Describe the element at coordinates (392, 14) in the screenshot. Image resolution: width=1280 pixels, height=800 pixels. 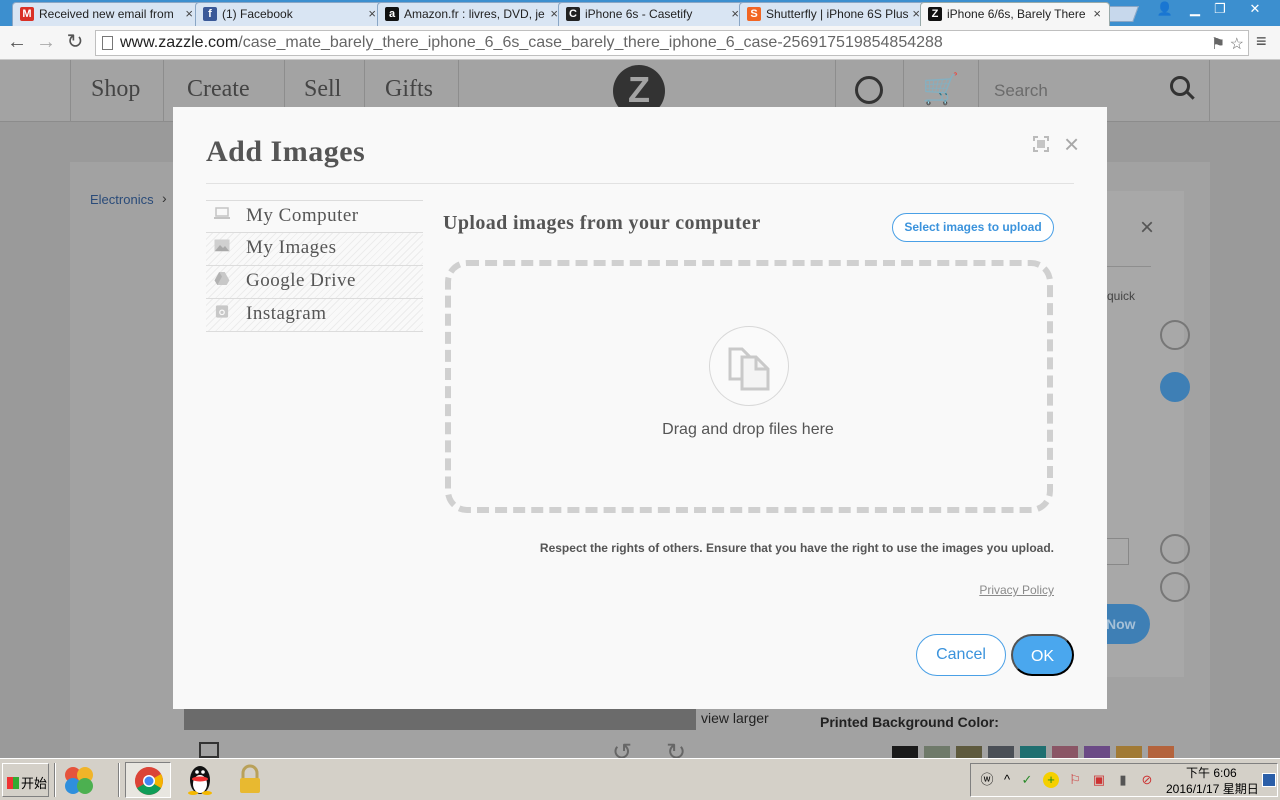
I see `amazon-icon: a` at that location.